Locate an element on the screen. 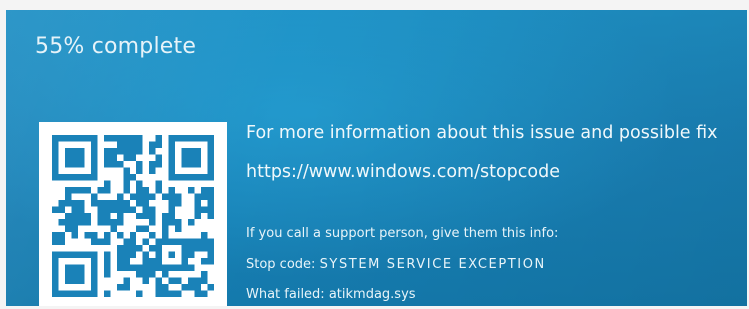  stopcode-url: https://www.windows.com/stopcode is located at coordinates (403, 172).